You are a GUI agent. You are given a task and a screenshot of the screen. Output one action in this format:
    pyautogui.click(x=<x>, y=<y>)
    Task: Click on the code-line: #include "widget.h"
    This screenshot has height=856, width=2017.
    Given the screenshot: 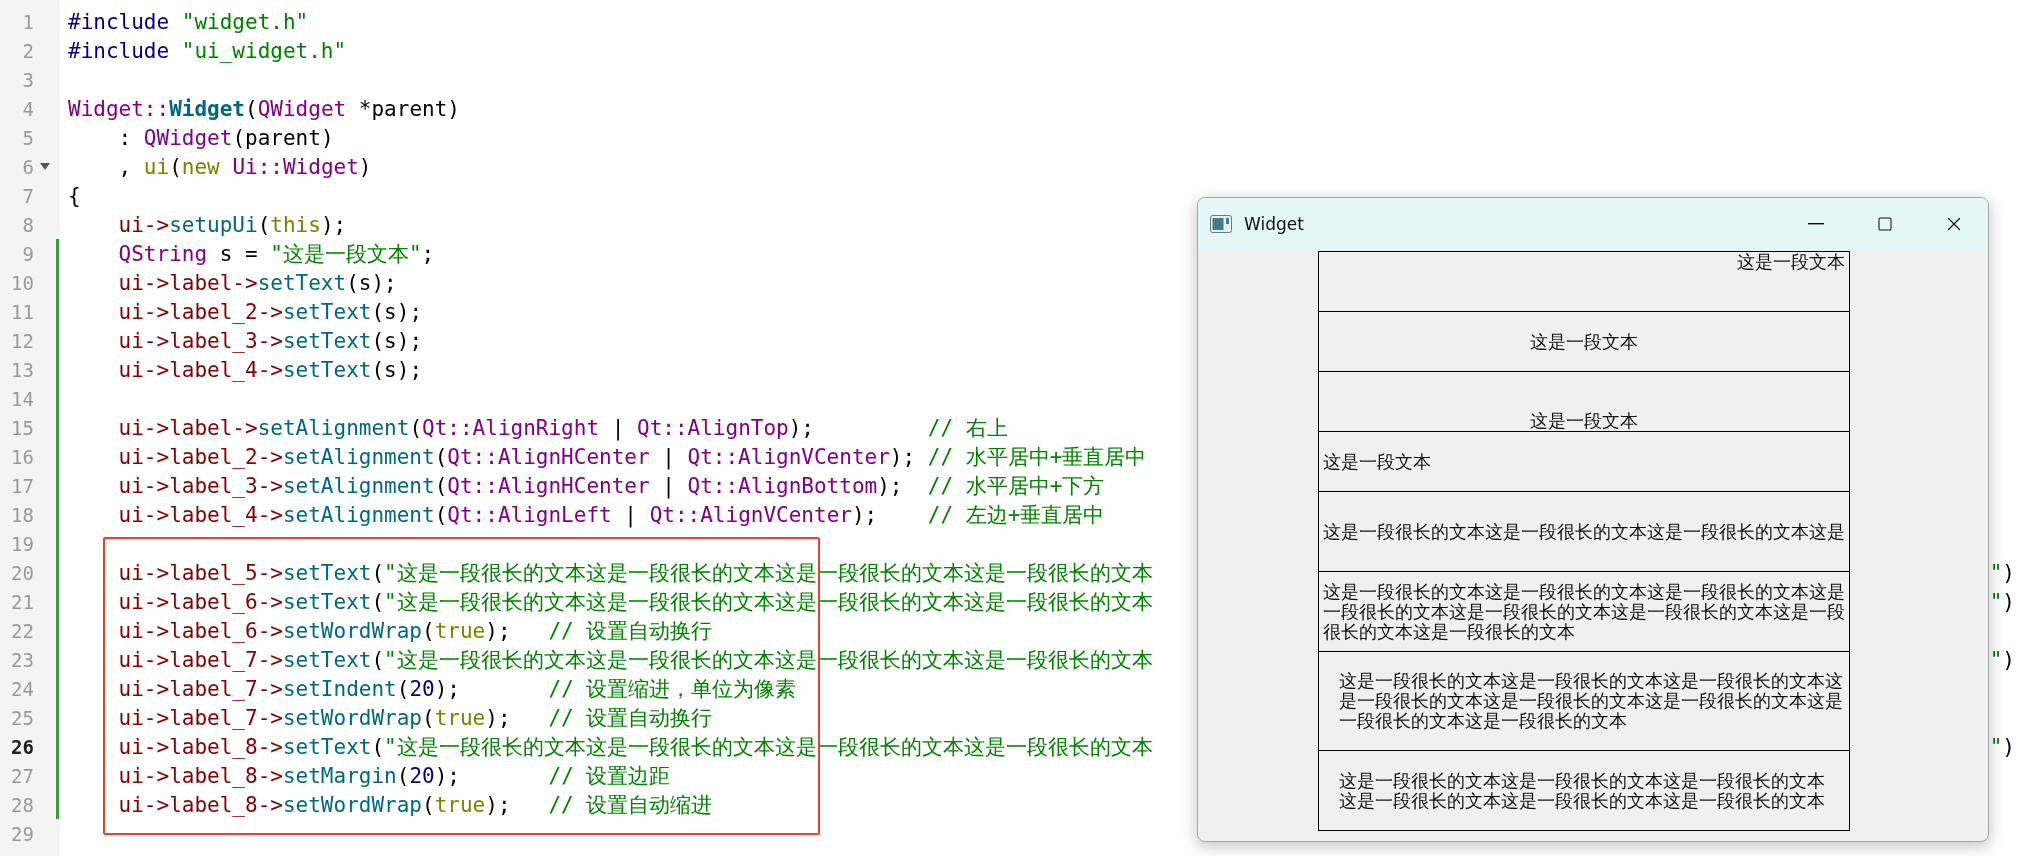 What is the action you would take?
    pyautogui.click(x=188, y=21)
    